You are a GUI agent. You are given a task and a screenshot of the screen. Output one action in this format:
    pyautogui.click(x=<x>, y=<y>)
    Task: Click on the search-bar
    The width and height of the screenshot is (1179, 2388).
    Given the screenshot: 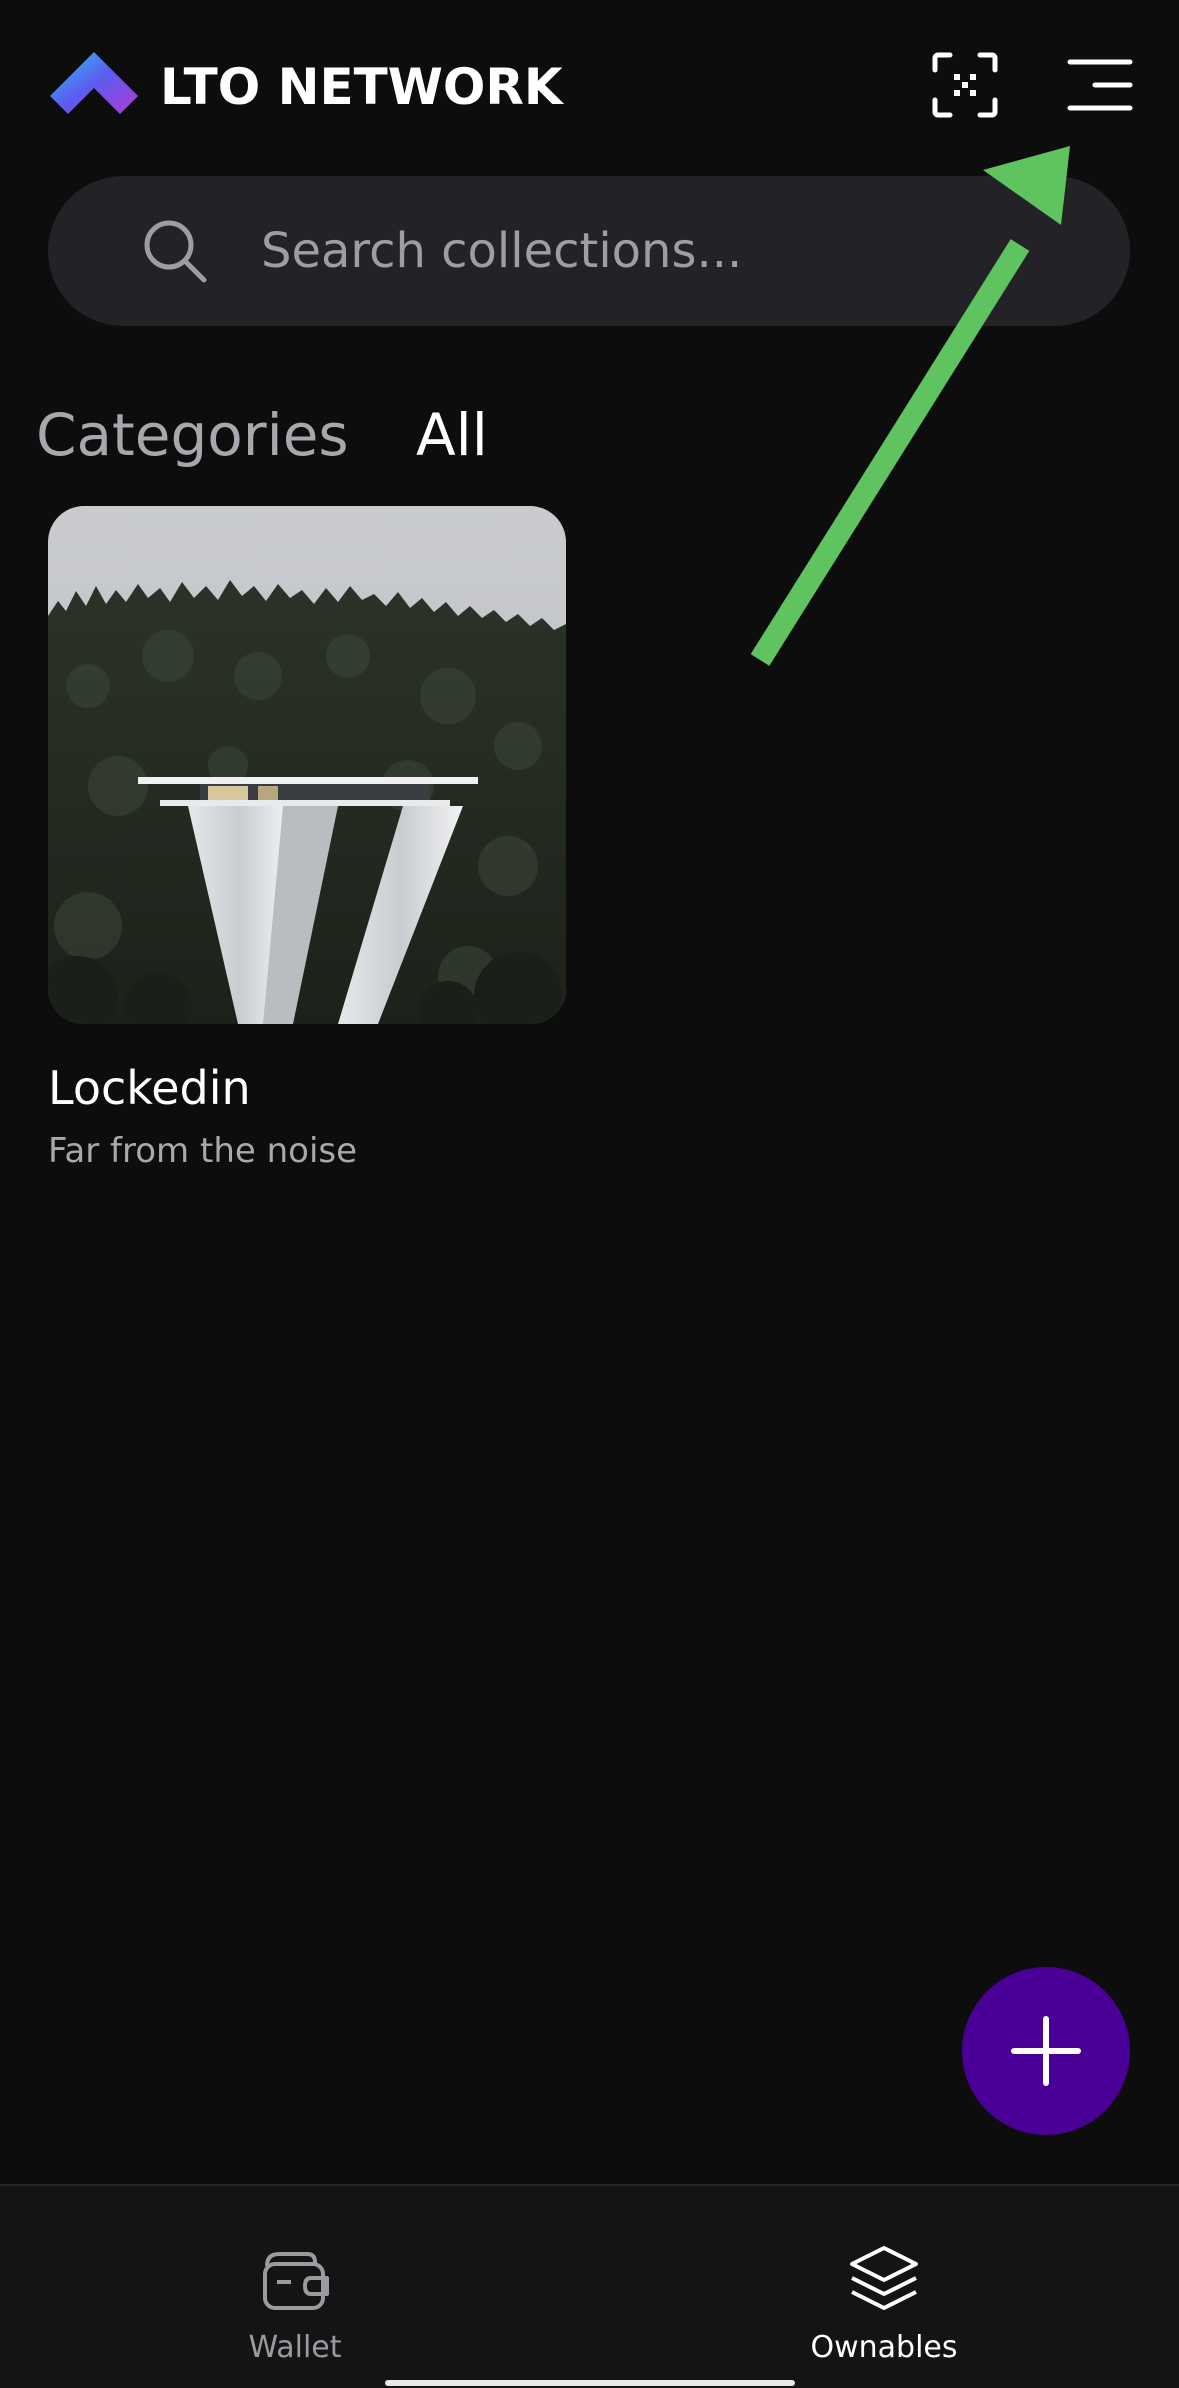 What is the action you would take?
    pyautogui.click(x=589, y=251)
    